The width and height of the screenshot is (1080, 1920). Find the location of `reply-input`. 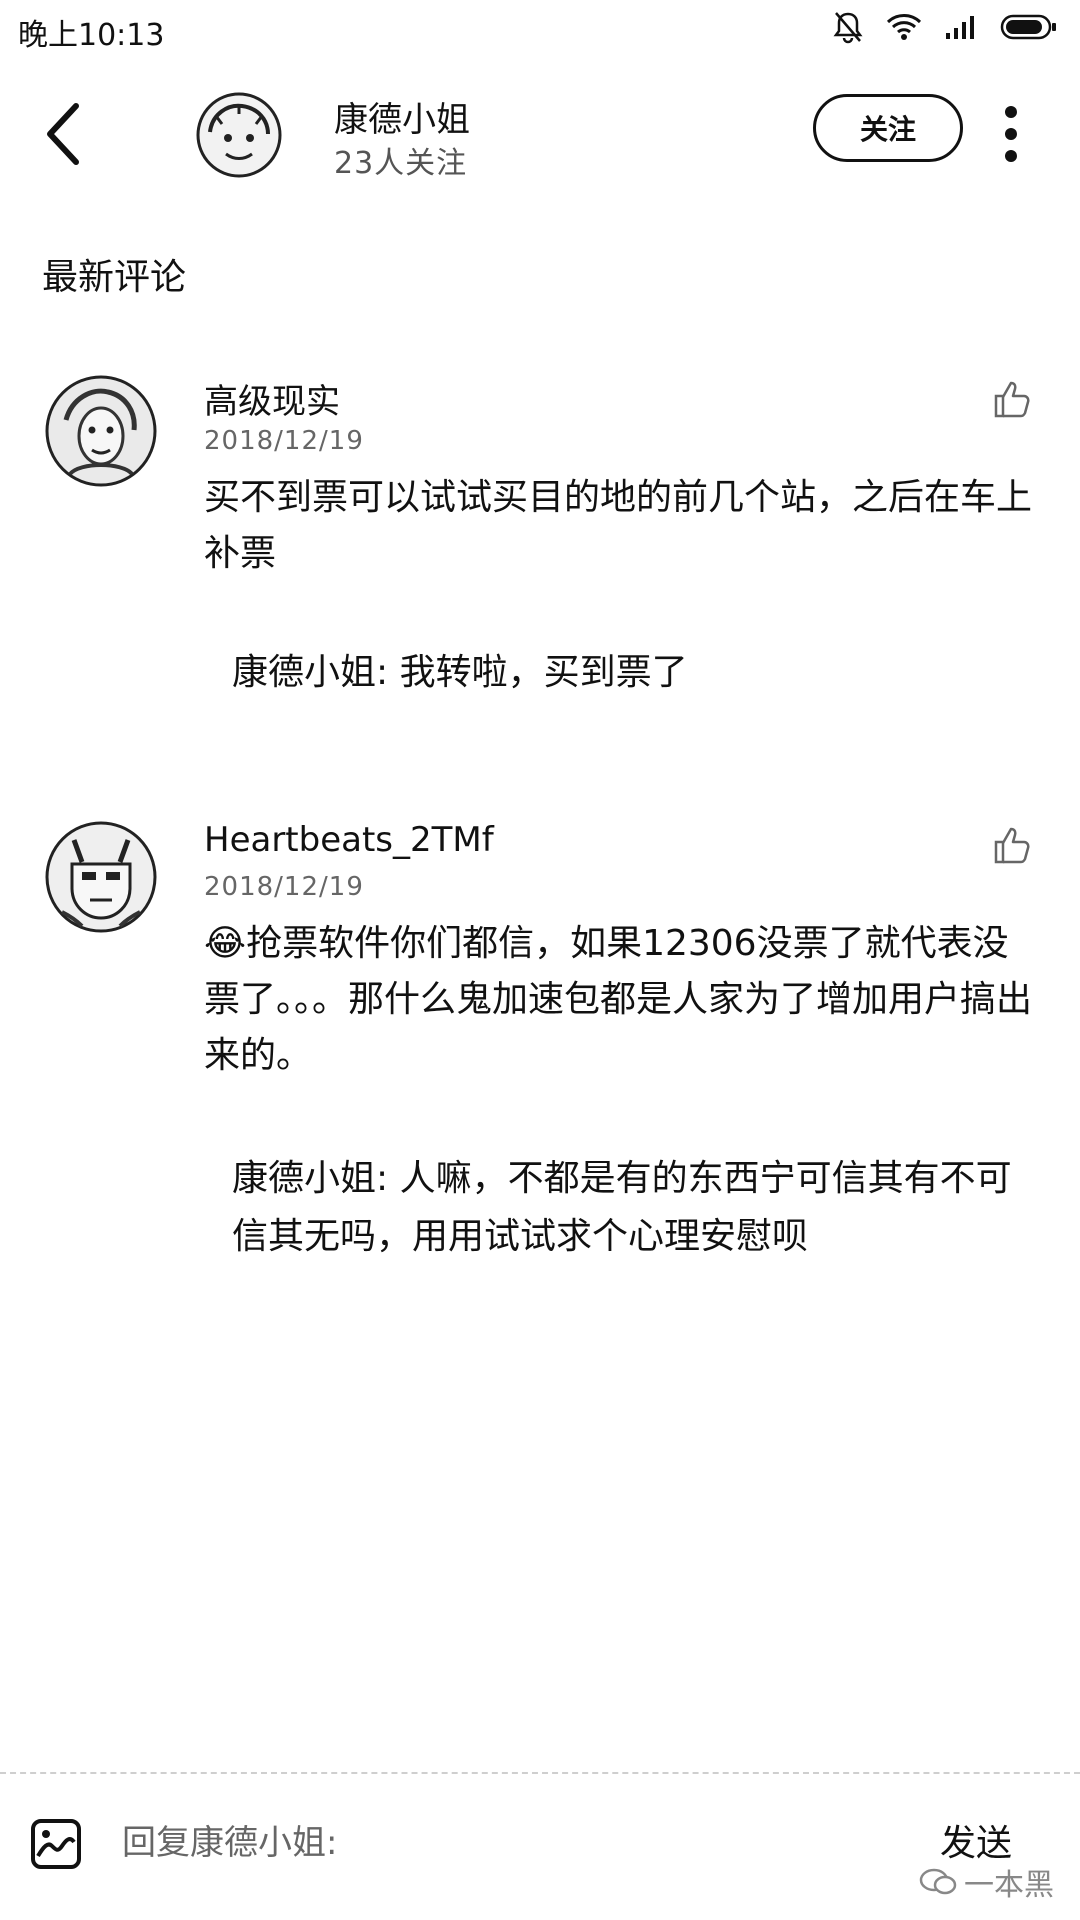

reply-input is located at coordinates (512, 1843).